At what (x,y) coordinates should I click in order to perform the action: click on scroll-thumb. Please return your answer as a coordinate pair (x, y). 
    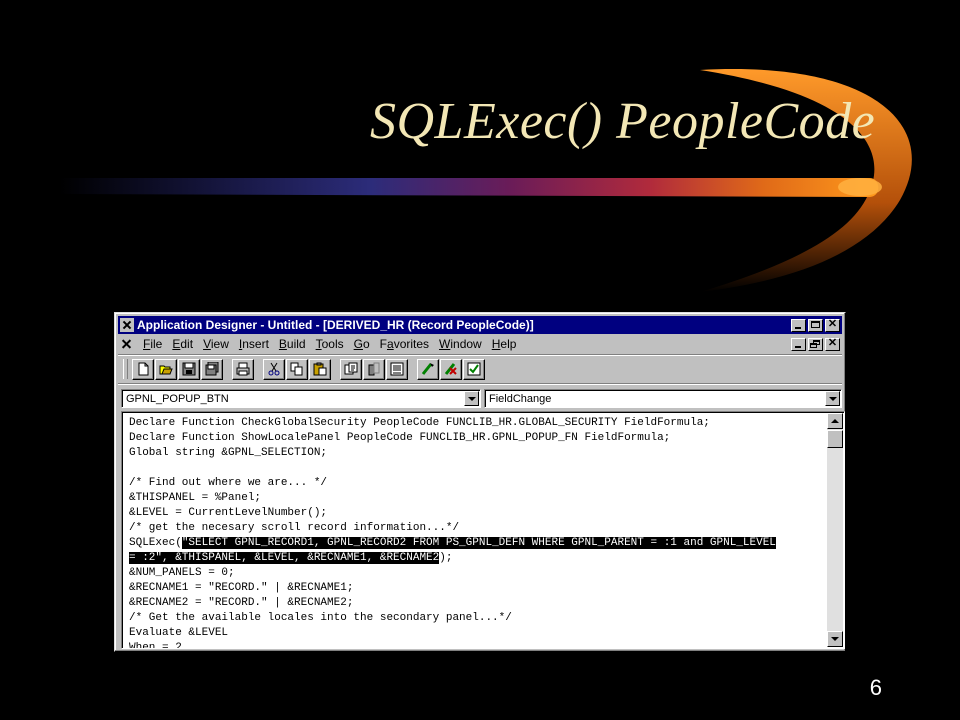
    Looking at the image, I should click on (835, 439).